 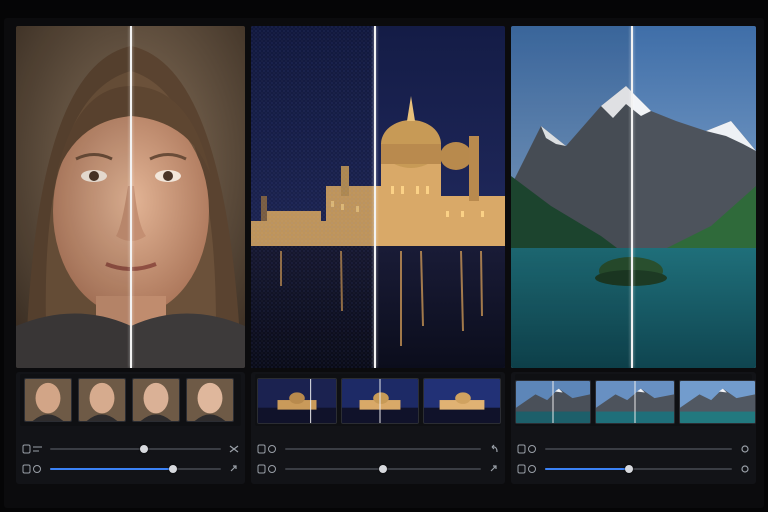 I want to click on detail-slider, so click(x=135, y=469).